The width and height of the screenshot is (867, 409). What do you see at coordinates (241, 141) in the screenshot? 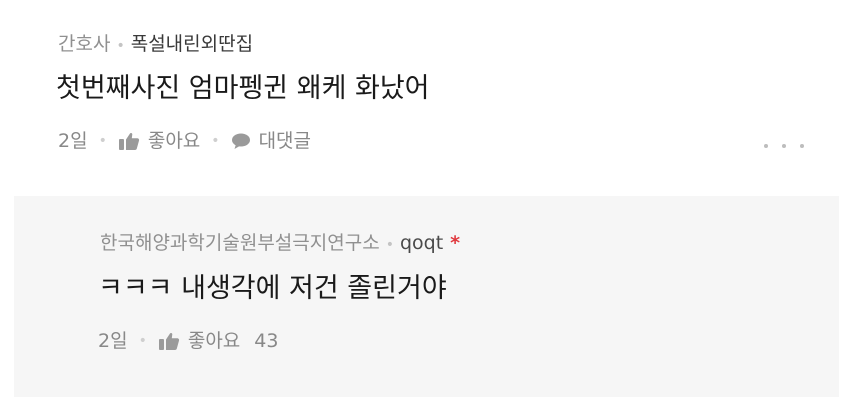
I see `speech-bubble-icon` at bounding box center [241, 141].